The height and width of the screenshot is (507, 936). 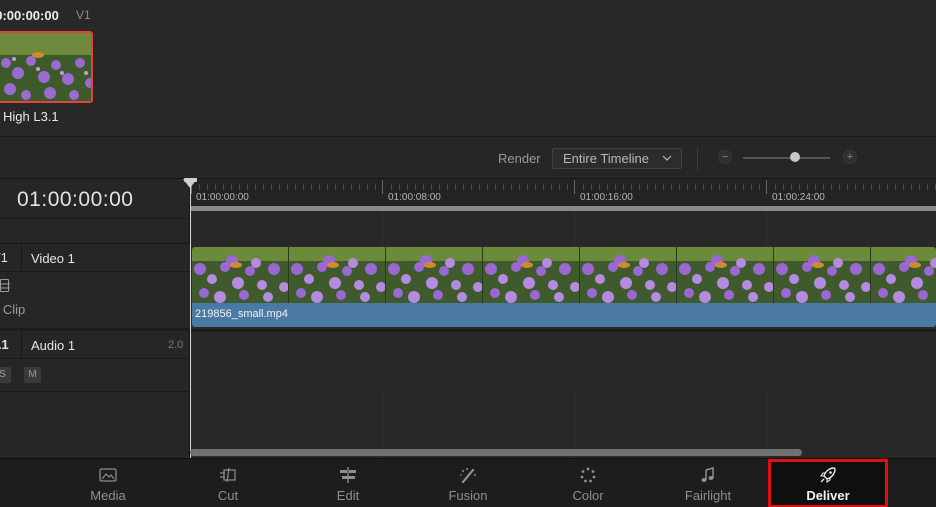 I want to click on ruler-label: 01:00:00:00, so click(x=222, y=197).